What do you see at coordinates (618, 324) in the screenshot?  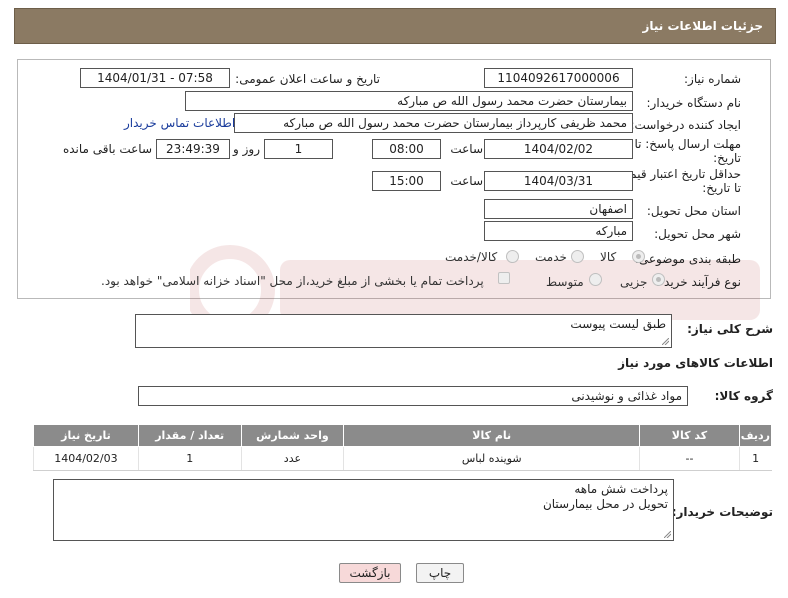 I see `description-text: طبق لیست پیوست` at bounding box center [618, 324].